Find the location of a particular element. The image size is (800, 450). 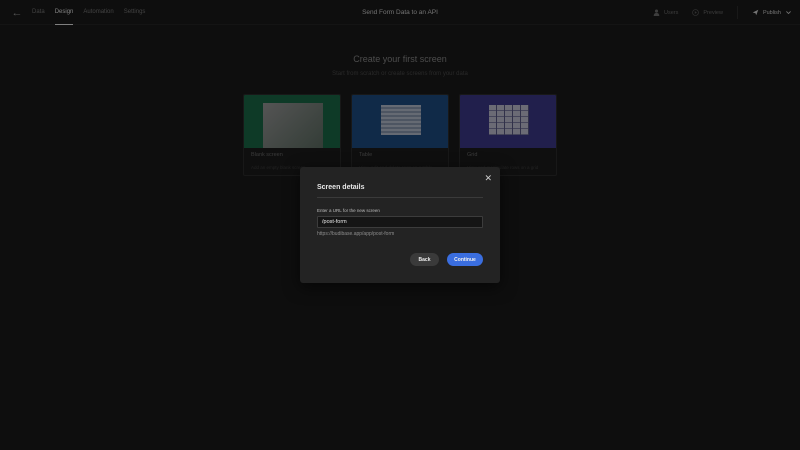

url-preview: https://budibase.app/app/post-form is located at coordinates (356, 234).